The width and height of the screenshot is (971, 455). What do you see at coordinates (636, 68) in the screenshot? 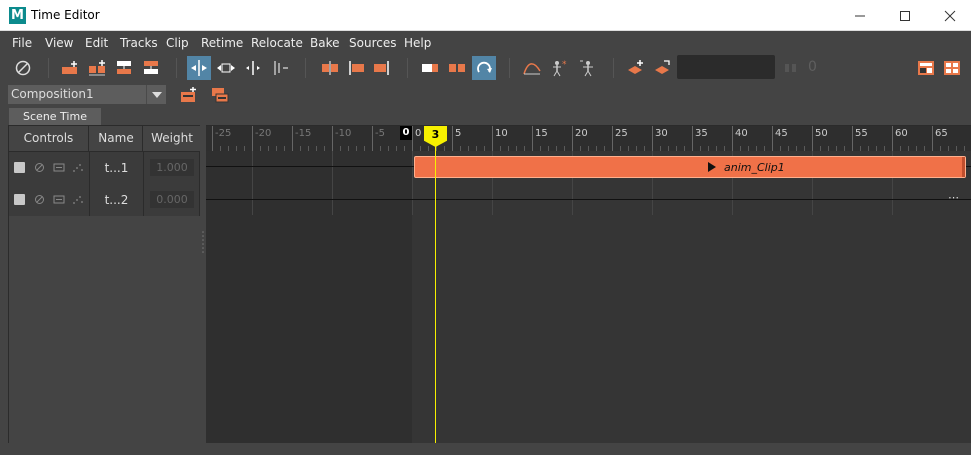
I see `add-source-button` at bounding box center [636, 68].